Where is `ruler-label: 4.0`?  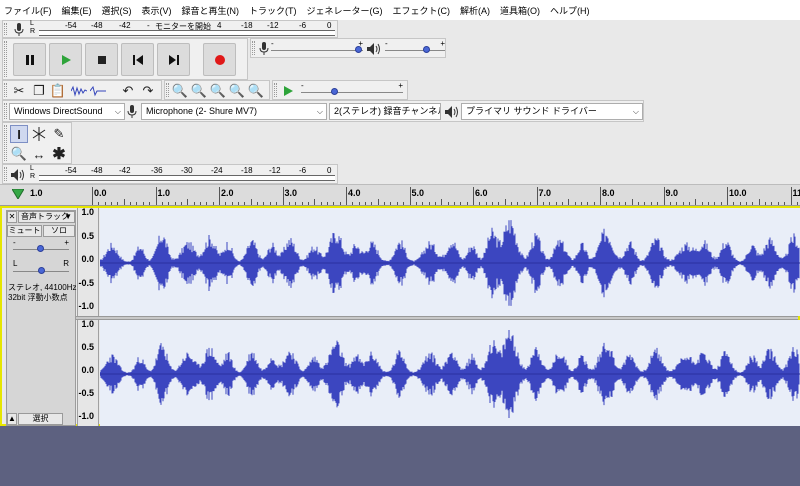 ruler-label: 4.0 is located at coordinates (354, 193).